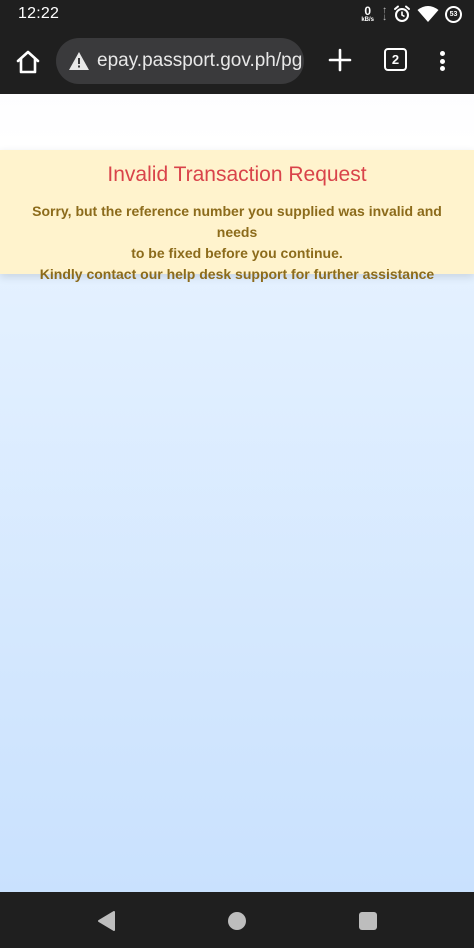  What do you see at coordinates (428, 14) in the screenshot?
I see `wifi-icon` at bounding box center [428, 14].